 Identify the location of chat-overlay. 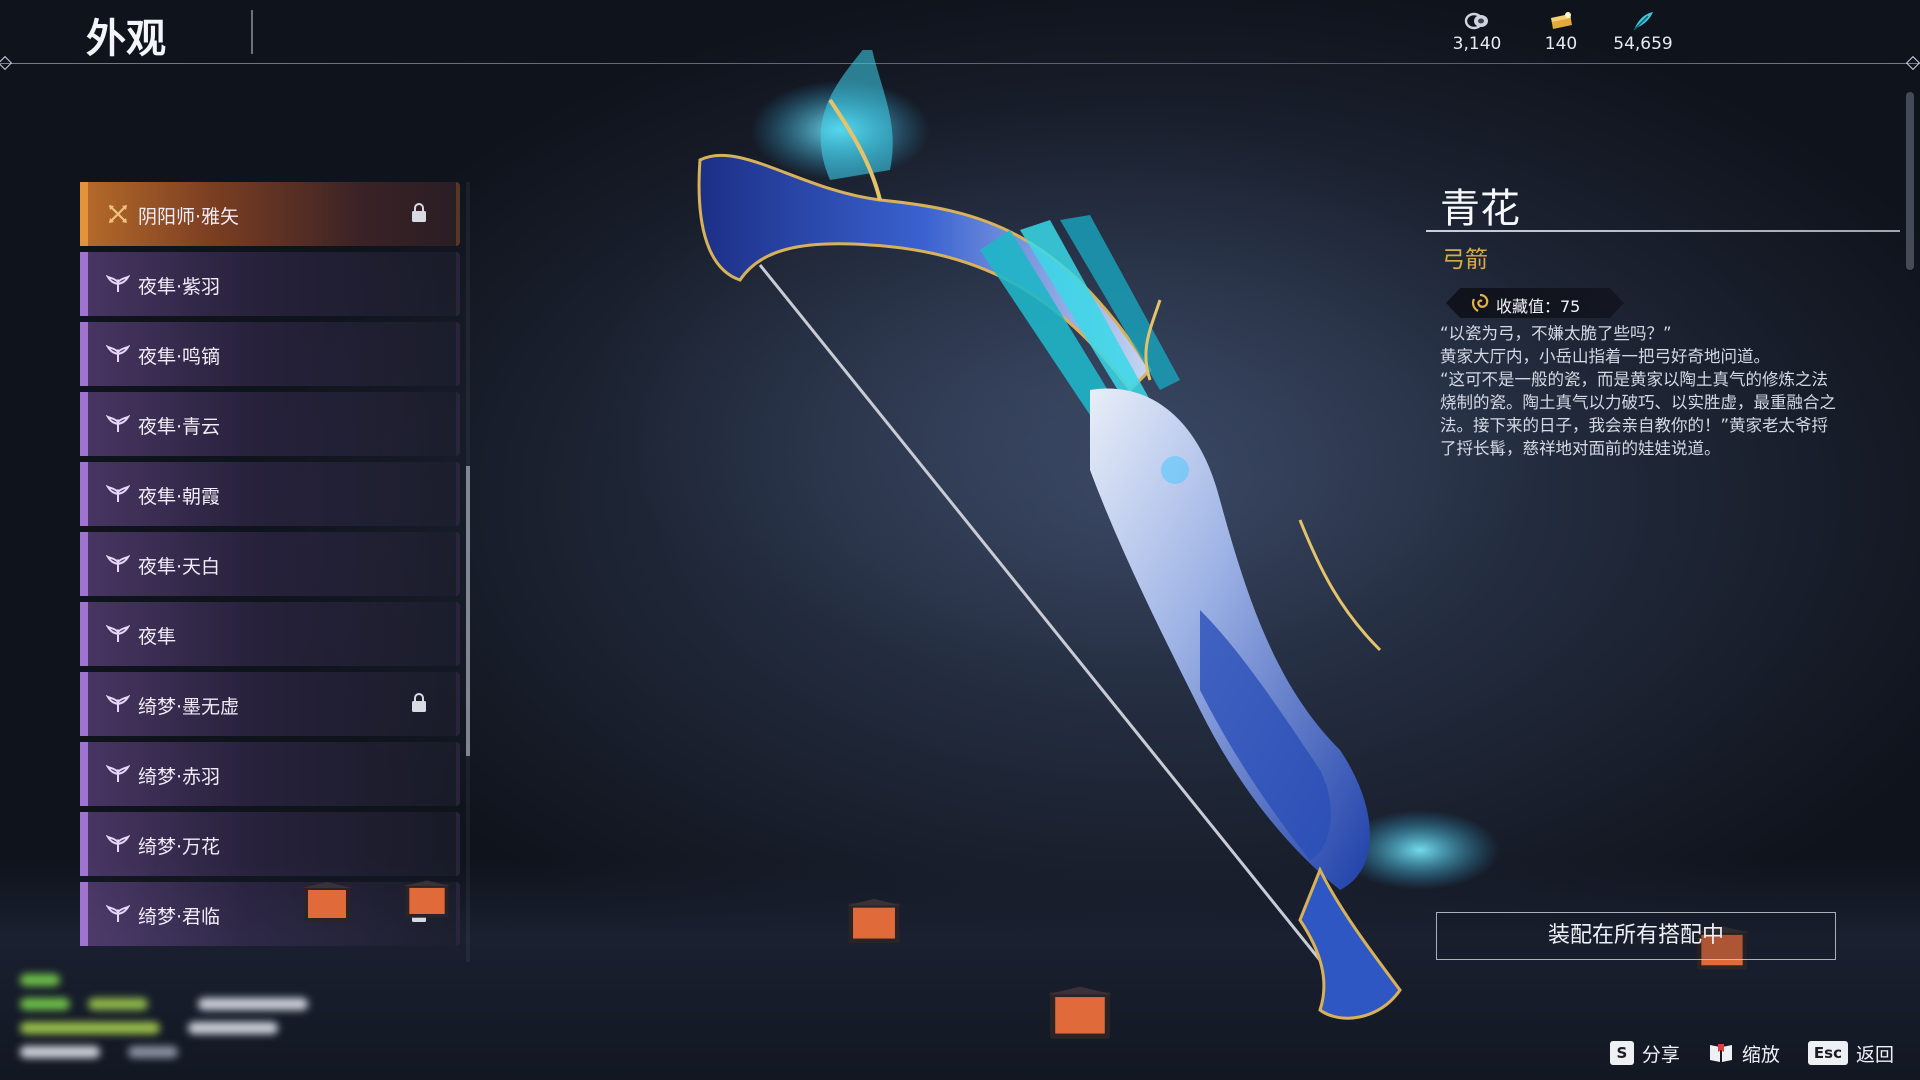
(183, 1018).